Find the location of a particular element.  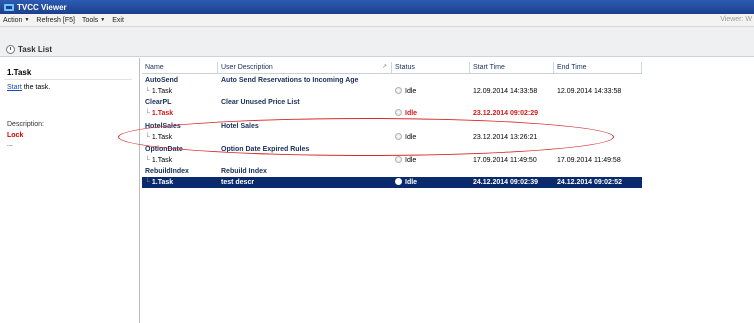

task-row: └ 1.Task Idle 23.12.2014 09:02:29 is located at coordinates (392, 113).